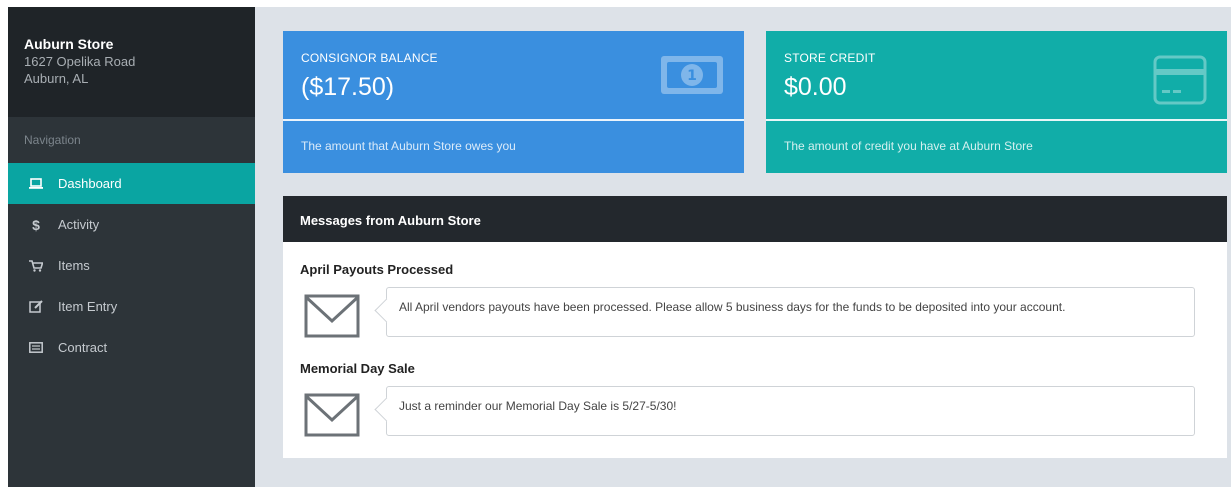  Describe the element at coordinates (36, 347) in the screenshot. I see `list-icon` at that location.